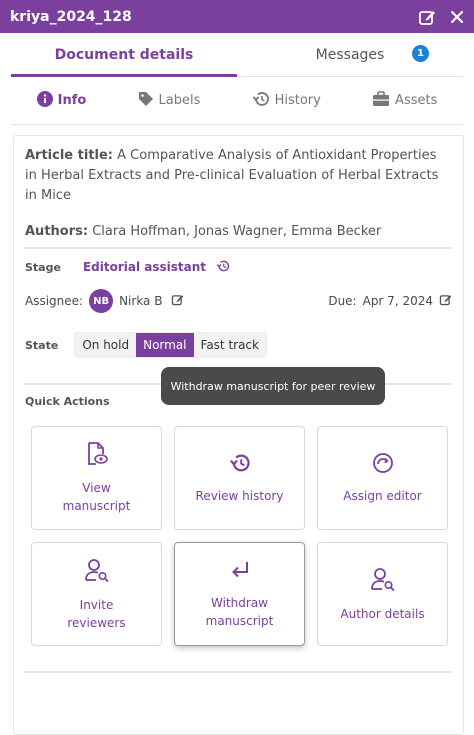 The width and height of the screenshot is (474, 735). I want to click on state-on-hold: On hold, so click(106, 345).